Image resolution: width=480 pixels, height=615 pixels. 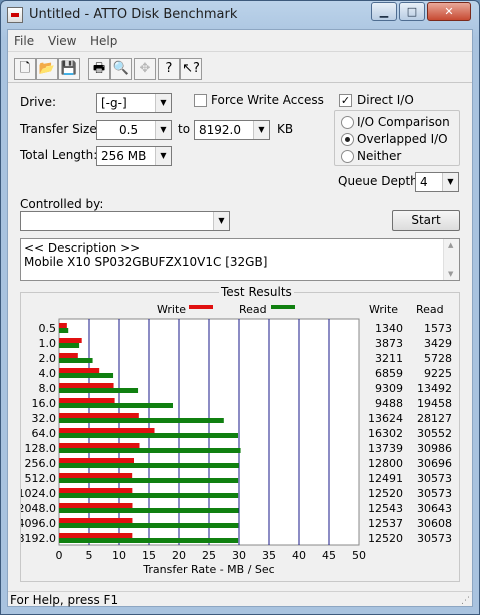 What do you see at coordinates (169, 69) in the screenshot?
I see `help-icon: ?` at bounding box center [169, 69].